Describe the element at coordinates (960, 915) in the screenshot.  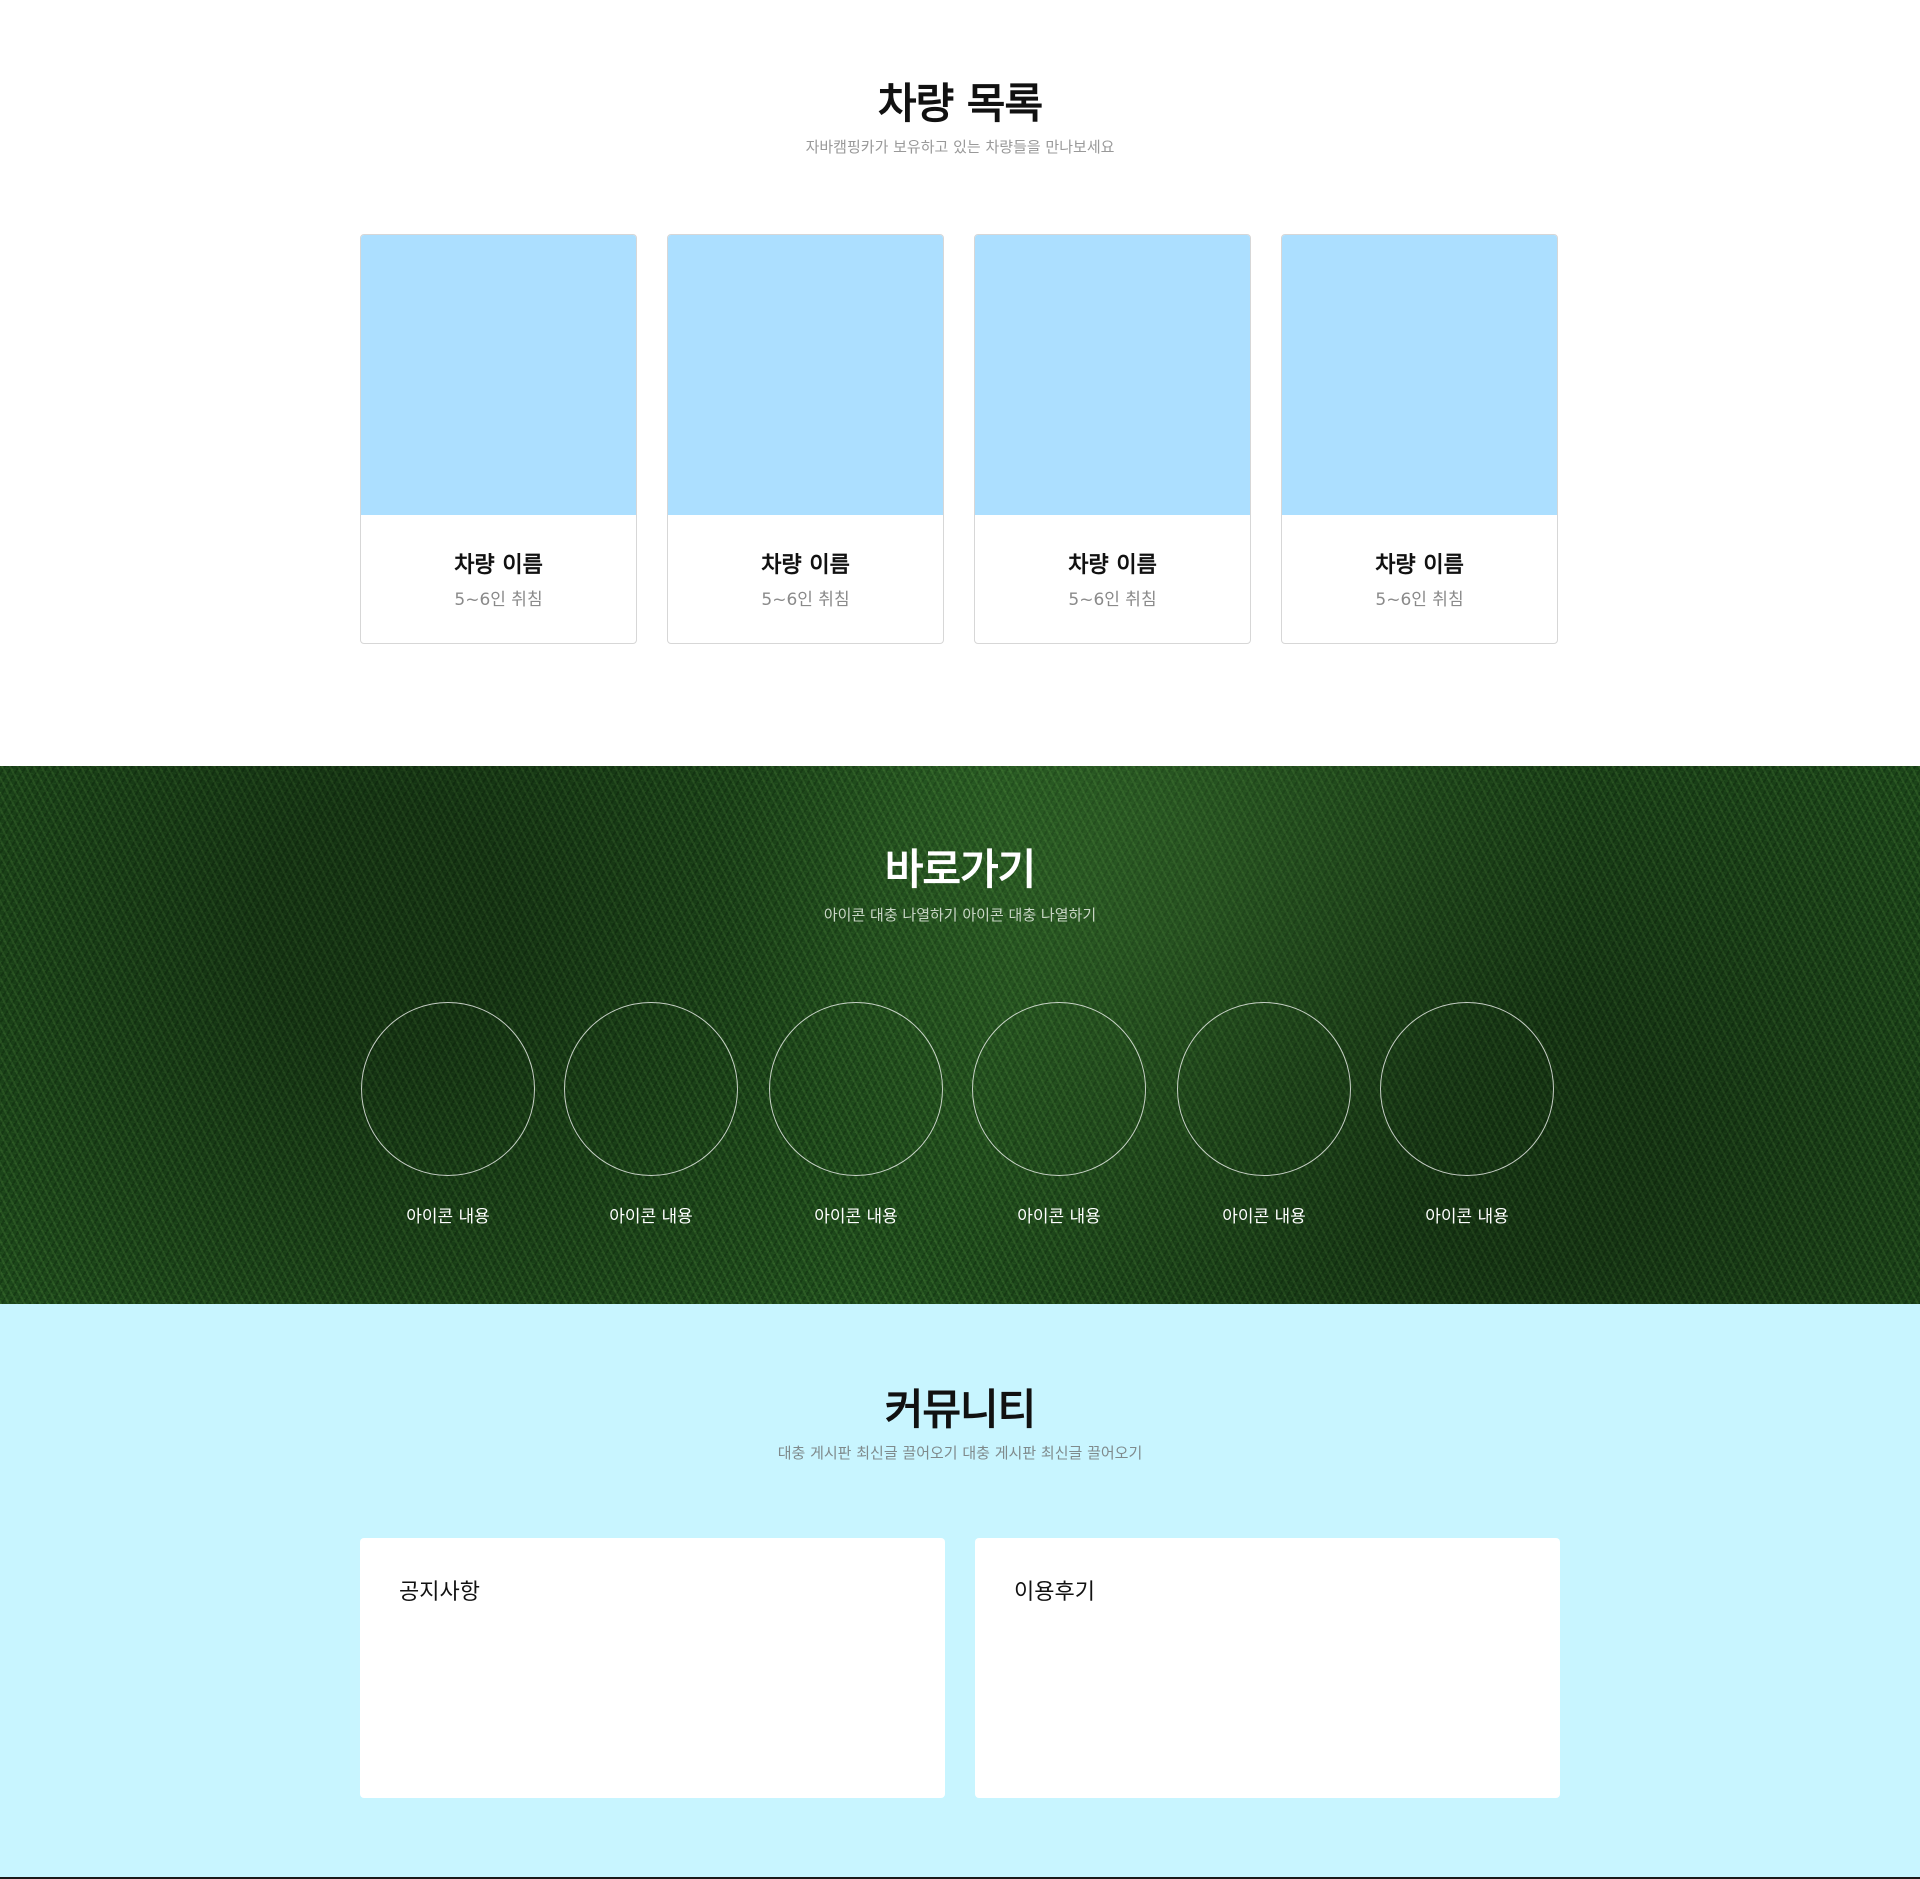
I see `shortcut-subtitle: 아이콘 대충 나열하기 아이콘 대충 나열하기` at that location.